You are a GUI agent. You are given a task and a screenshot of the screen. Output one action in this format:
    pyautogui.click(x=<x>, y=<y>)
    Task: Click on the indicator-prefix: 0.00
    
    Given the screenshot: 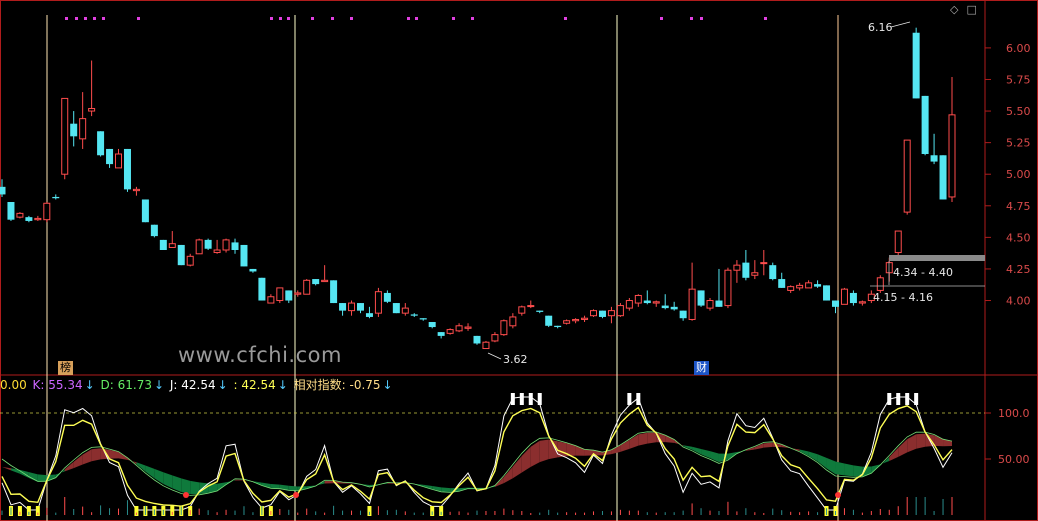 What is the action you would take?
    pyautogui.click(x=13, y=385)
    